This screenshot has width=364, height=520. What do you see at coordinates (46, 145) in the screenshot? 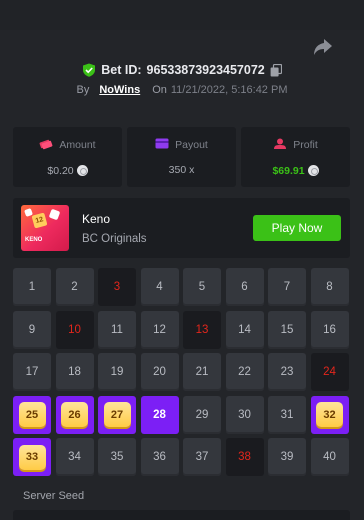
I see `money-icon` at bounding box center [46, 145].